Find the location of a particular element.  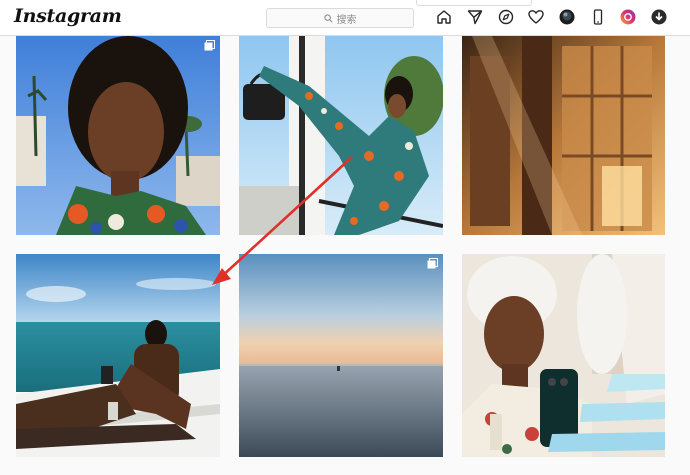

mobile-device-icon is located at coordinates (598, 17).